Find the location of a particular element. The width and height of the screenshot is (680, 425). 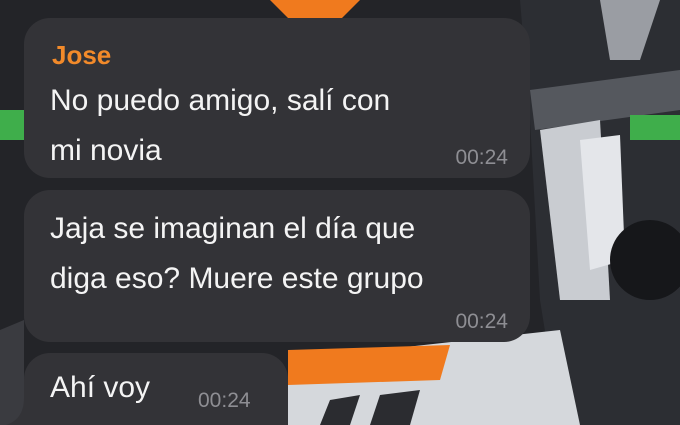

message-bubble: Ahí voy 00:24 is located at coordinates (156, 389).